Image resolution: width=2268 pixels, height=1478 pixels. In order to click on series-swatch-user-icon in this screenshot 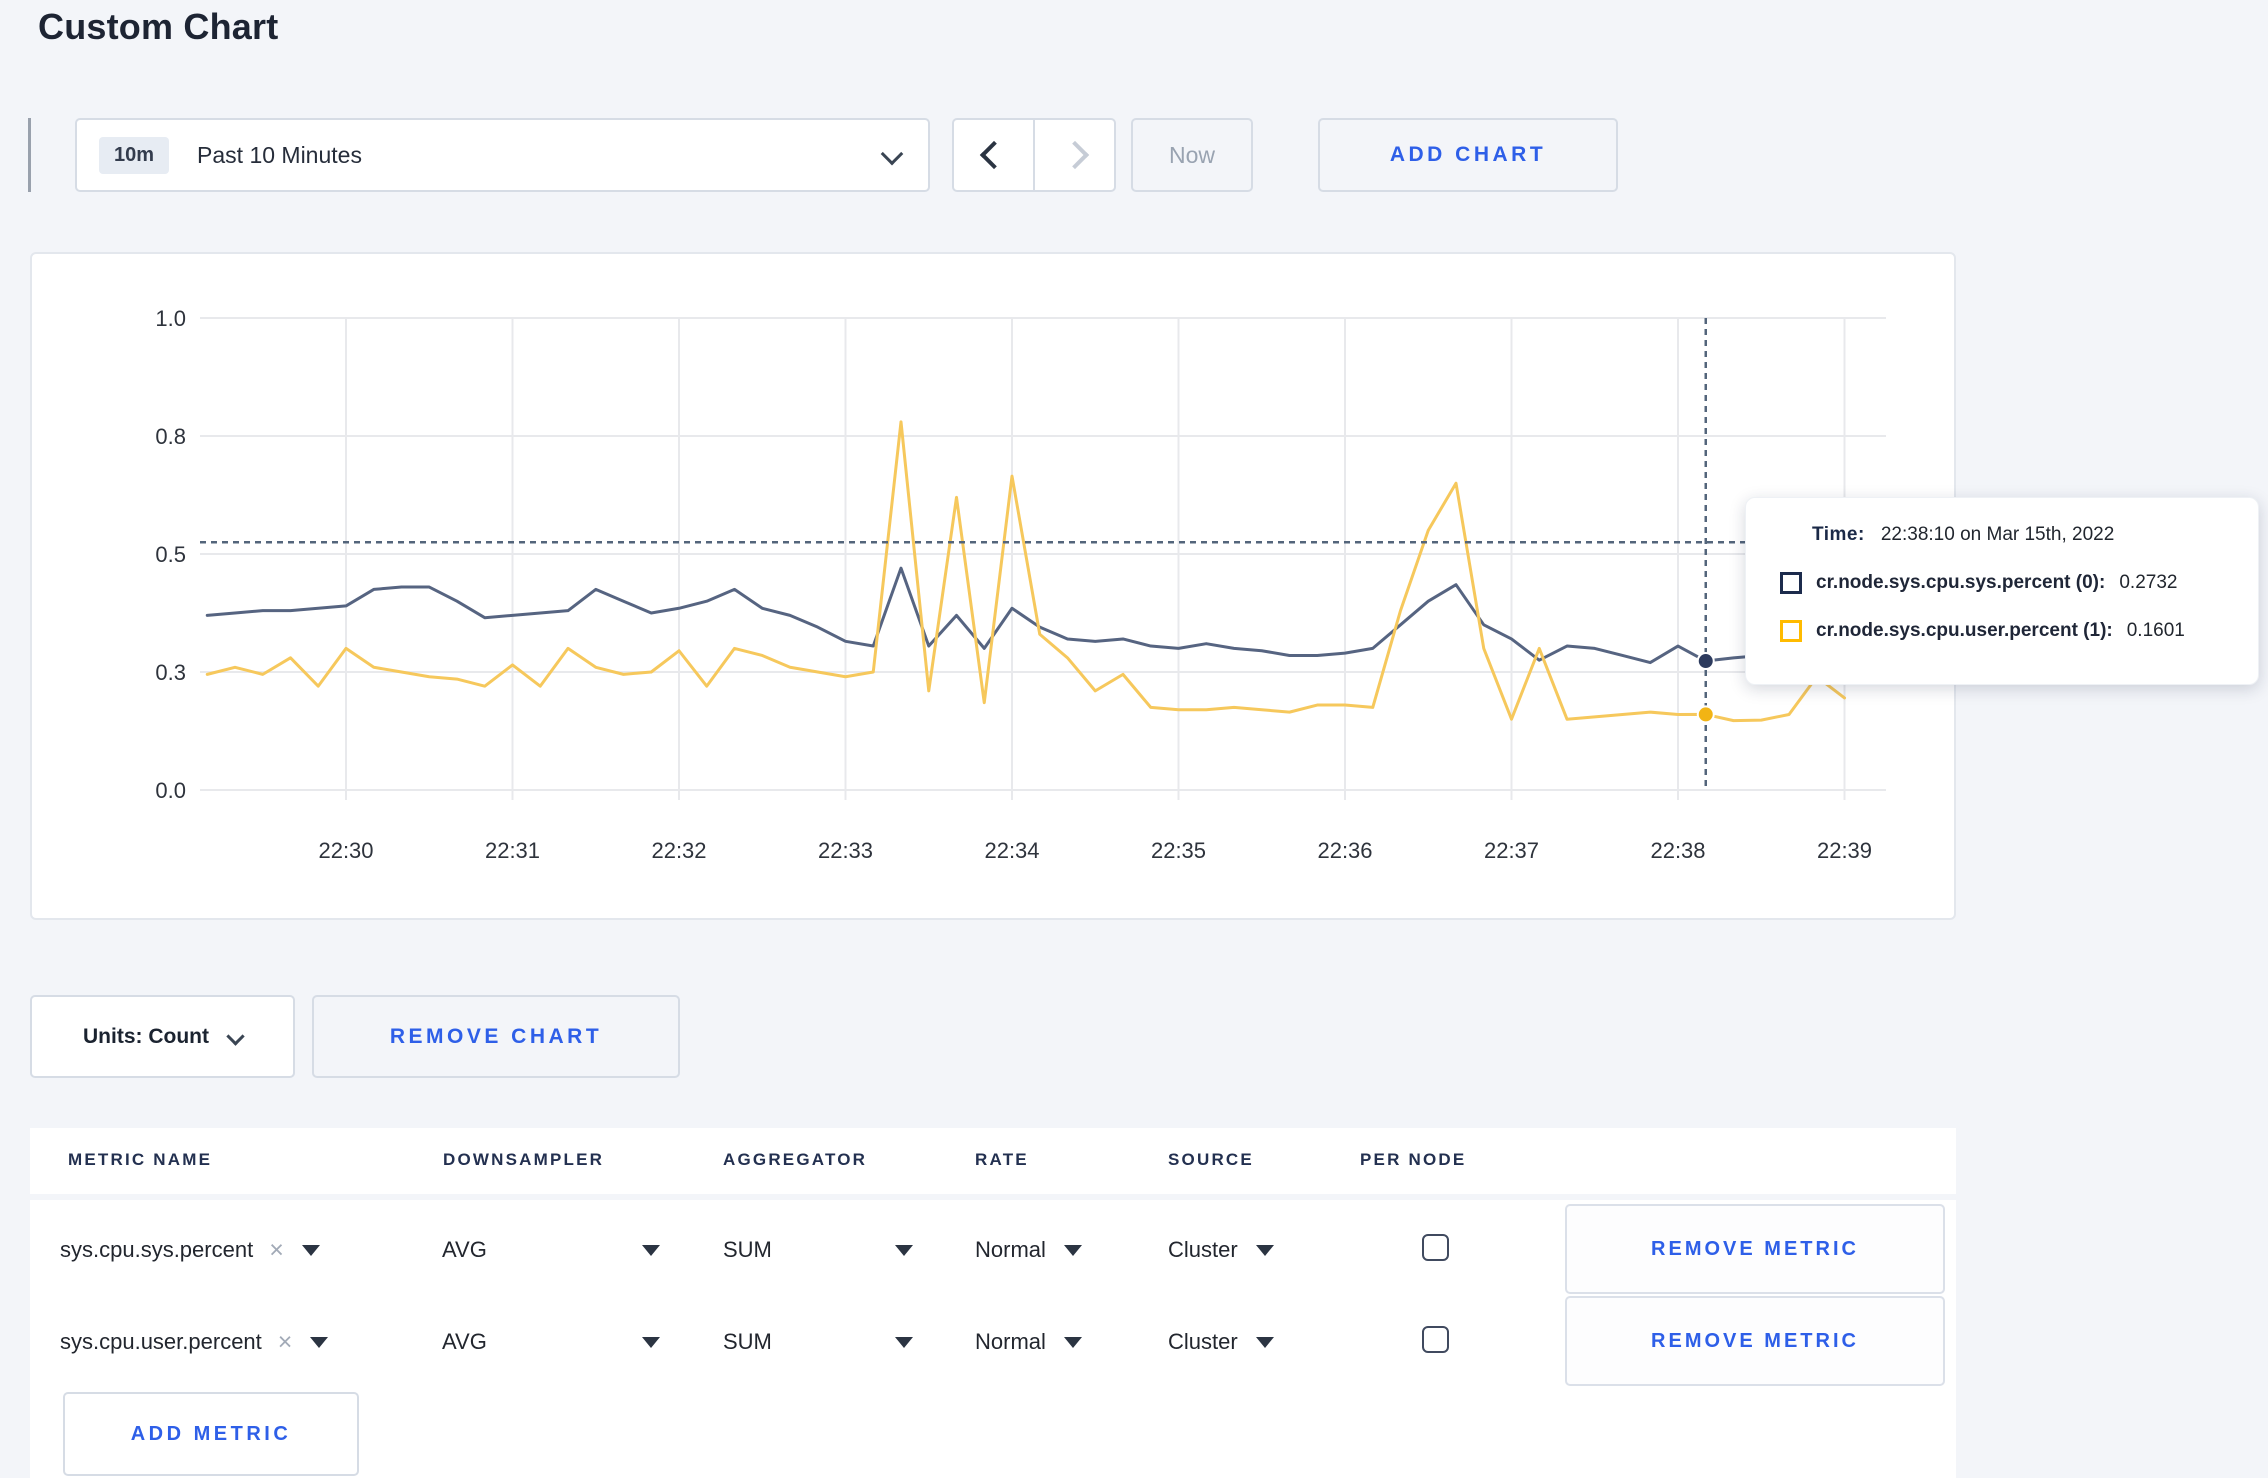, I will do `click(1791, 631)`.